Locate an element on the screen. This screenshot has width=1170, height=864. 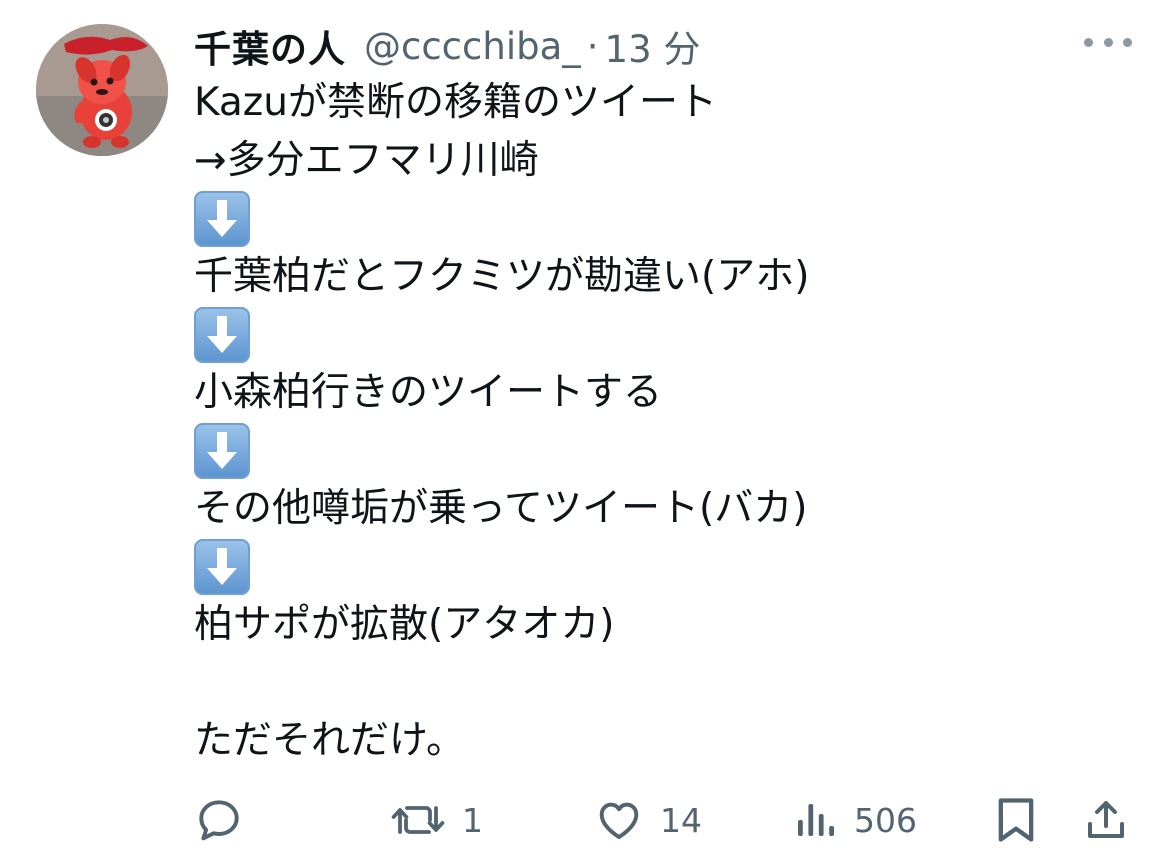
avatar is located at coordinates (102, 90).